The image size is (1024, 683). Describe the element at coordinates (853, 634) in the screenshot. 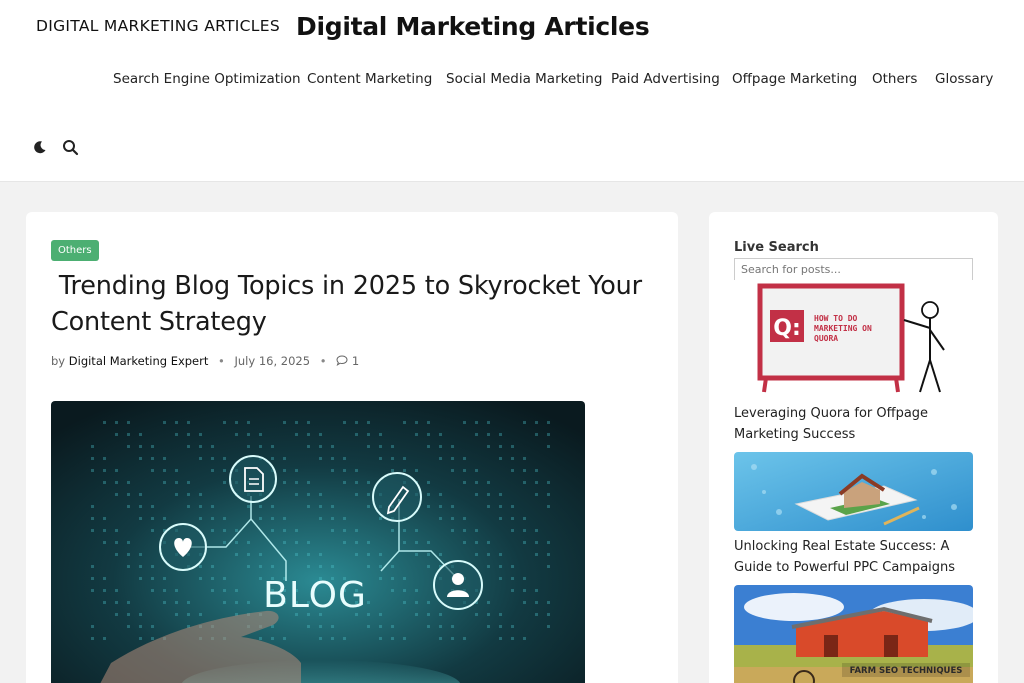

I see `post-thumbnail-farm: FARM SEO TECHNIQUES` at that location.